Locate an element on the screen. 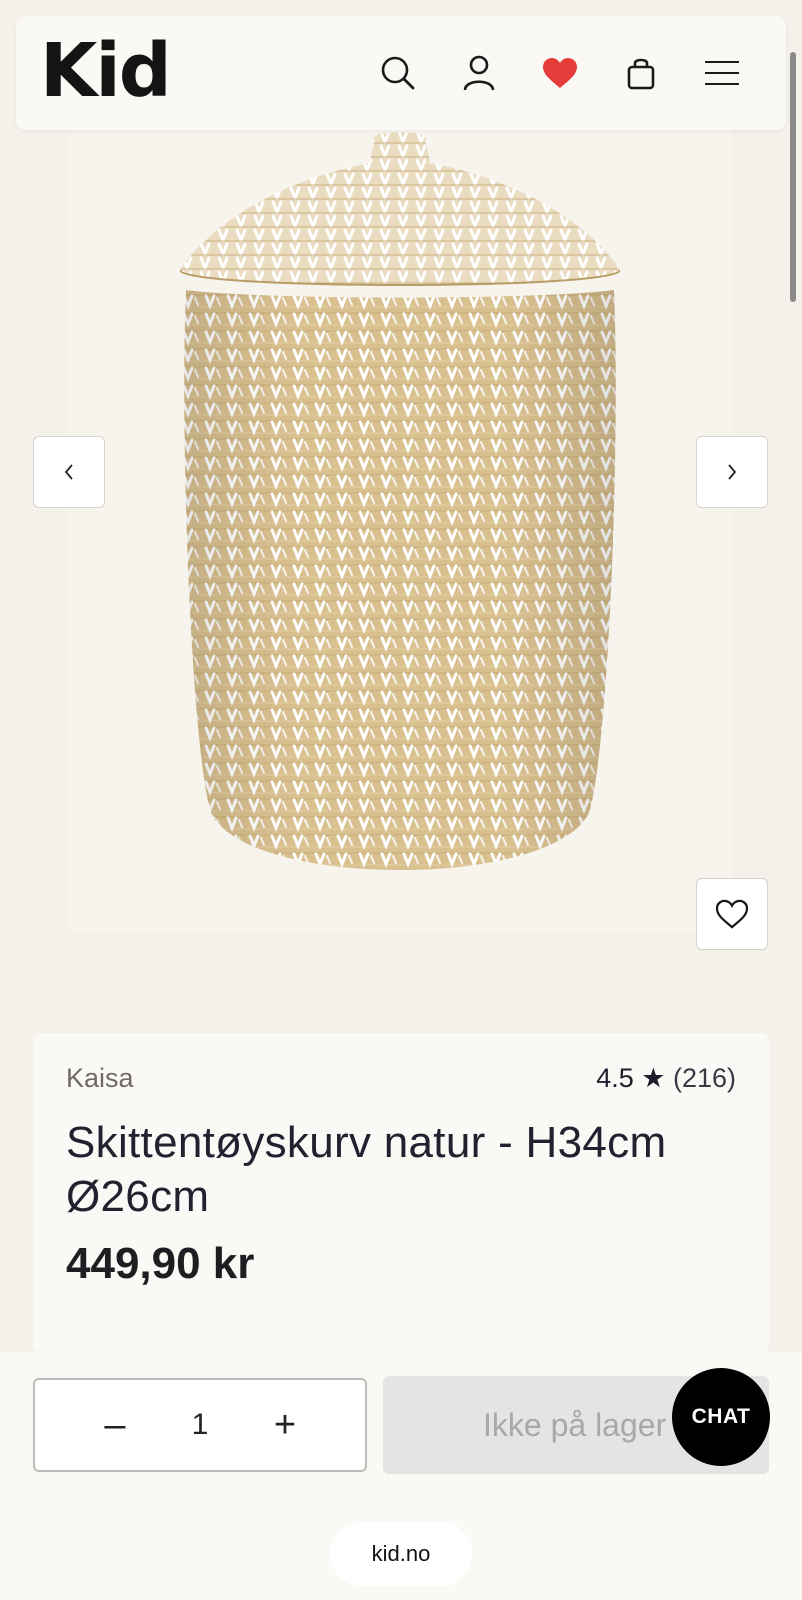 The image size is (802, 1600). product-price: 449,90 kr is located at coordinates (160, 1264).